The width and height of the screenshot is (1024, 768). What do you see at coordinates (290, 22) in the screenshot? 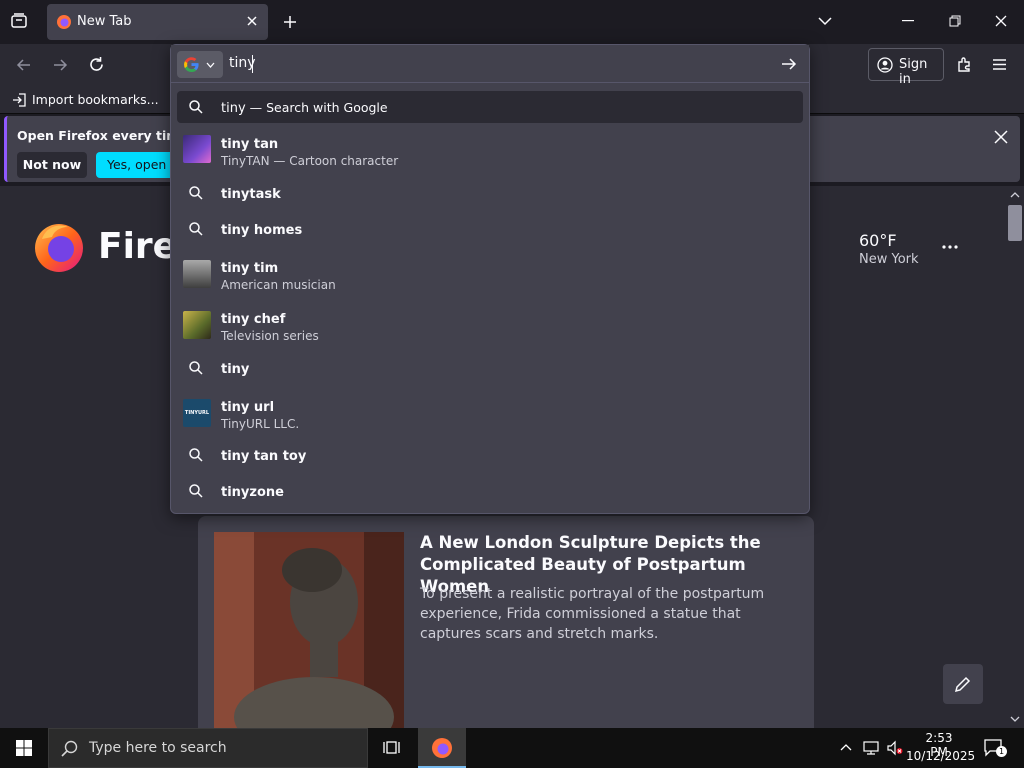
I see `new-tab-icon` at bounding box center [290, 22].